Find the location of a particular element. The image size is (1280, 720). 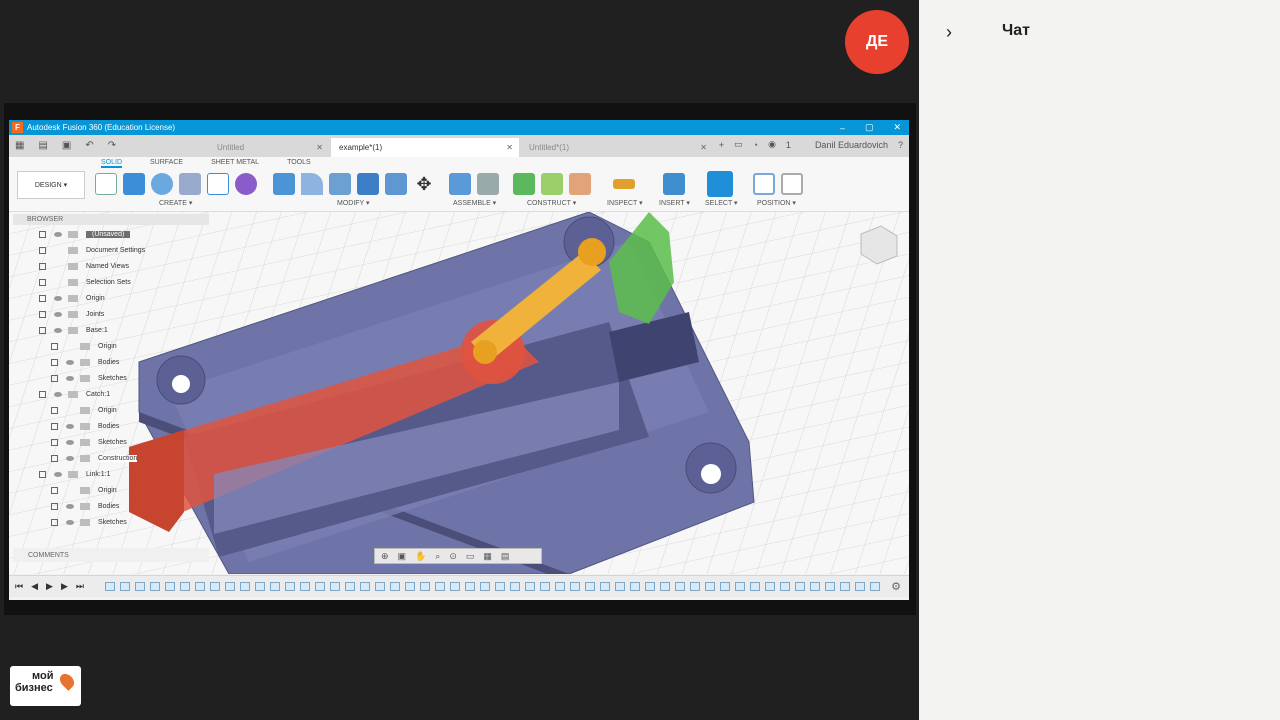

revert-position-icon is located at coordinates (792, 184).